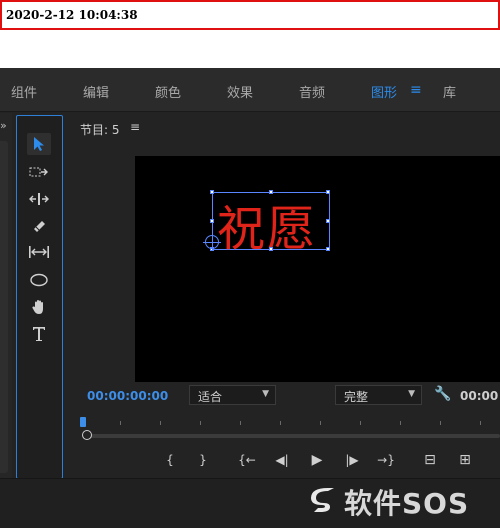 This screenshot has height=528, width=500. I want to click on step-forward-button: |▶, so click(352, 460).